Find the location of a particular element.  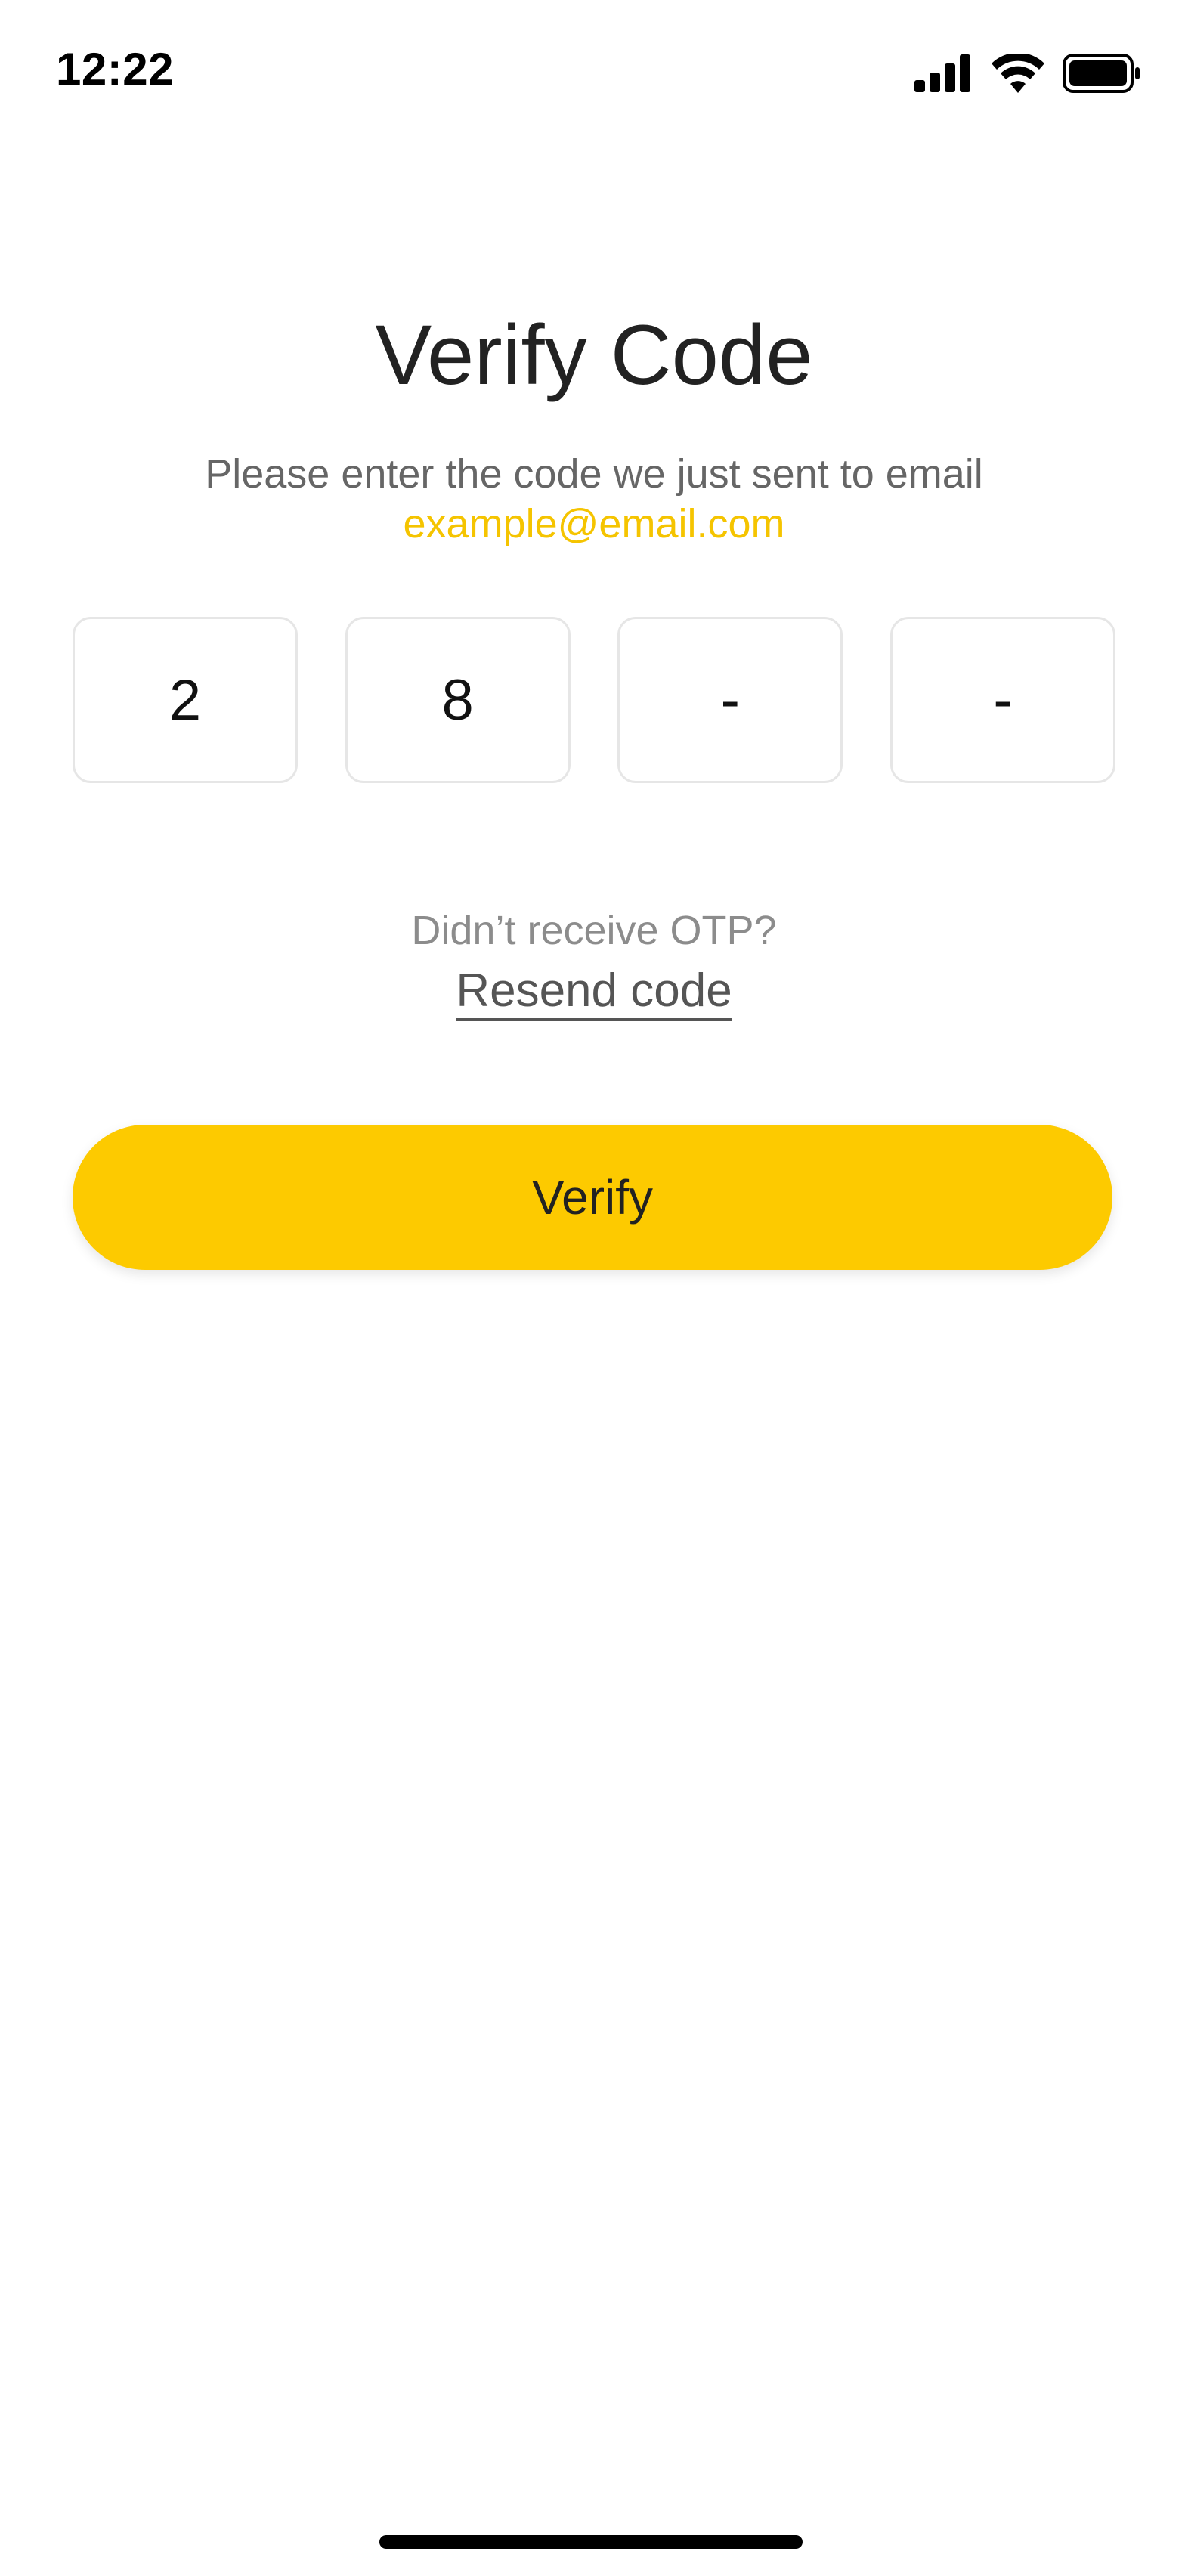

otp-digit-3: - is located at coordinates (730, 700).